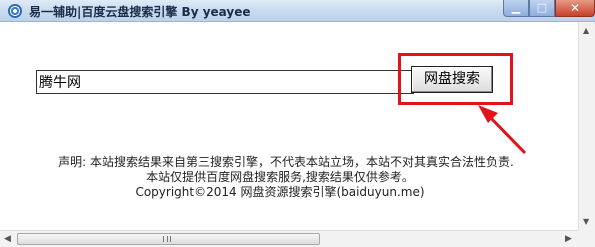 Image resolution: width=595 pixels, height=247 pixels. What do you see at coordinates (280, 192) in the screenshot?
I see `copyright-text: Copyright©2014 网盘资源搜索引擎(baiduyun.me)` at bounding box center [280, 192].